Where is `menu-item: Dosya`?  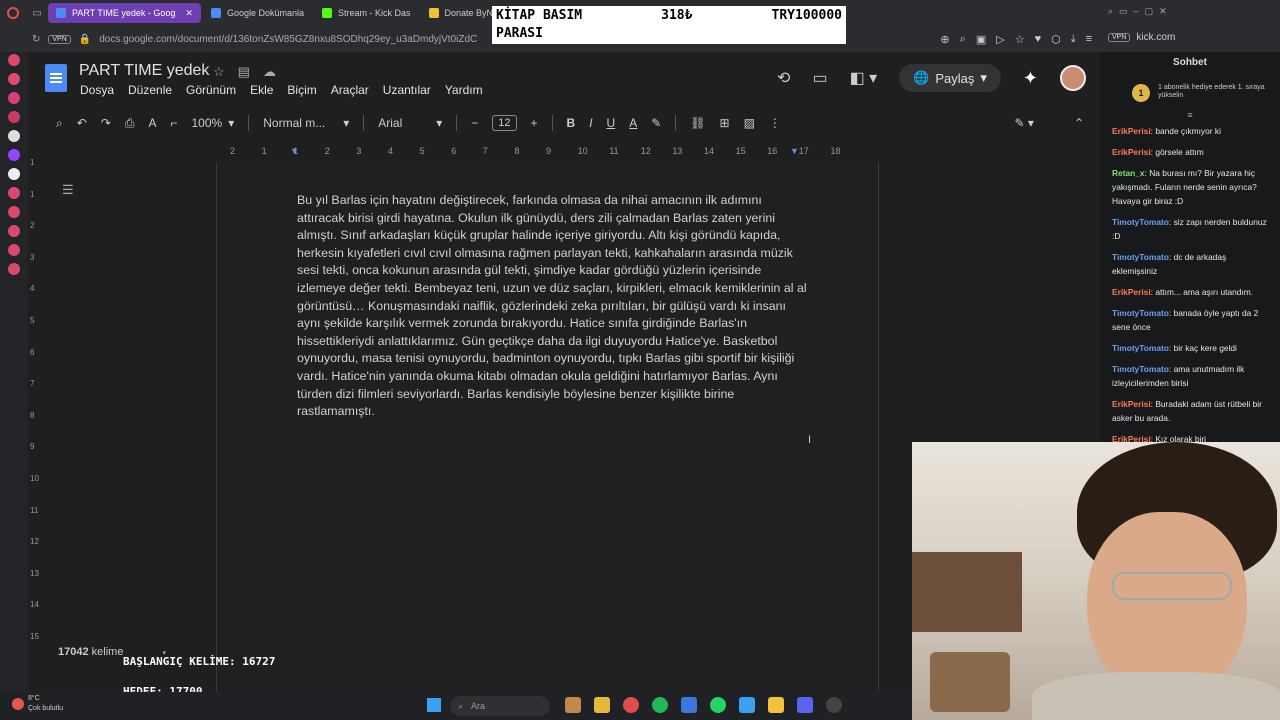 menu-item: Dosya is located at coordinates (97, 90).